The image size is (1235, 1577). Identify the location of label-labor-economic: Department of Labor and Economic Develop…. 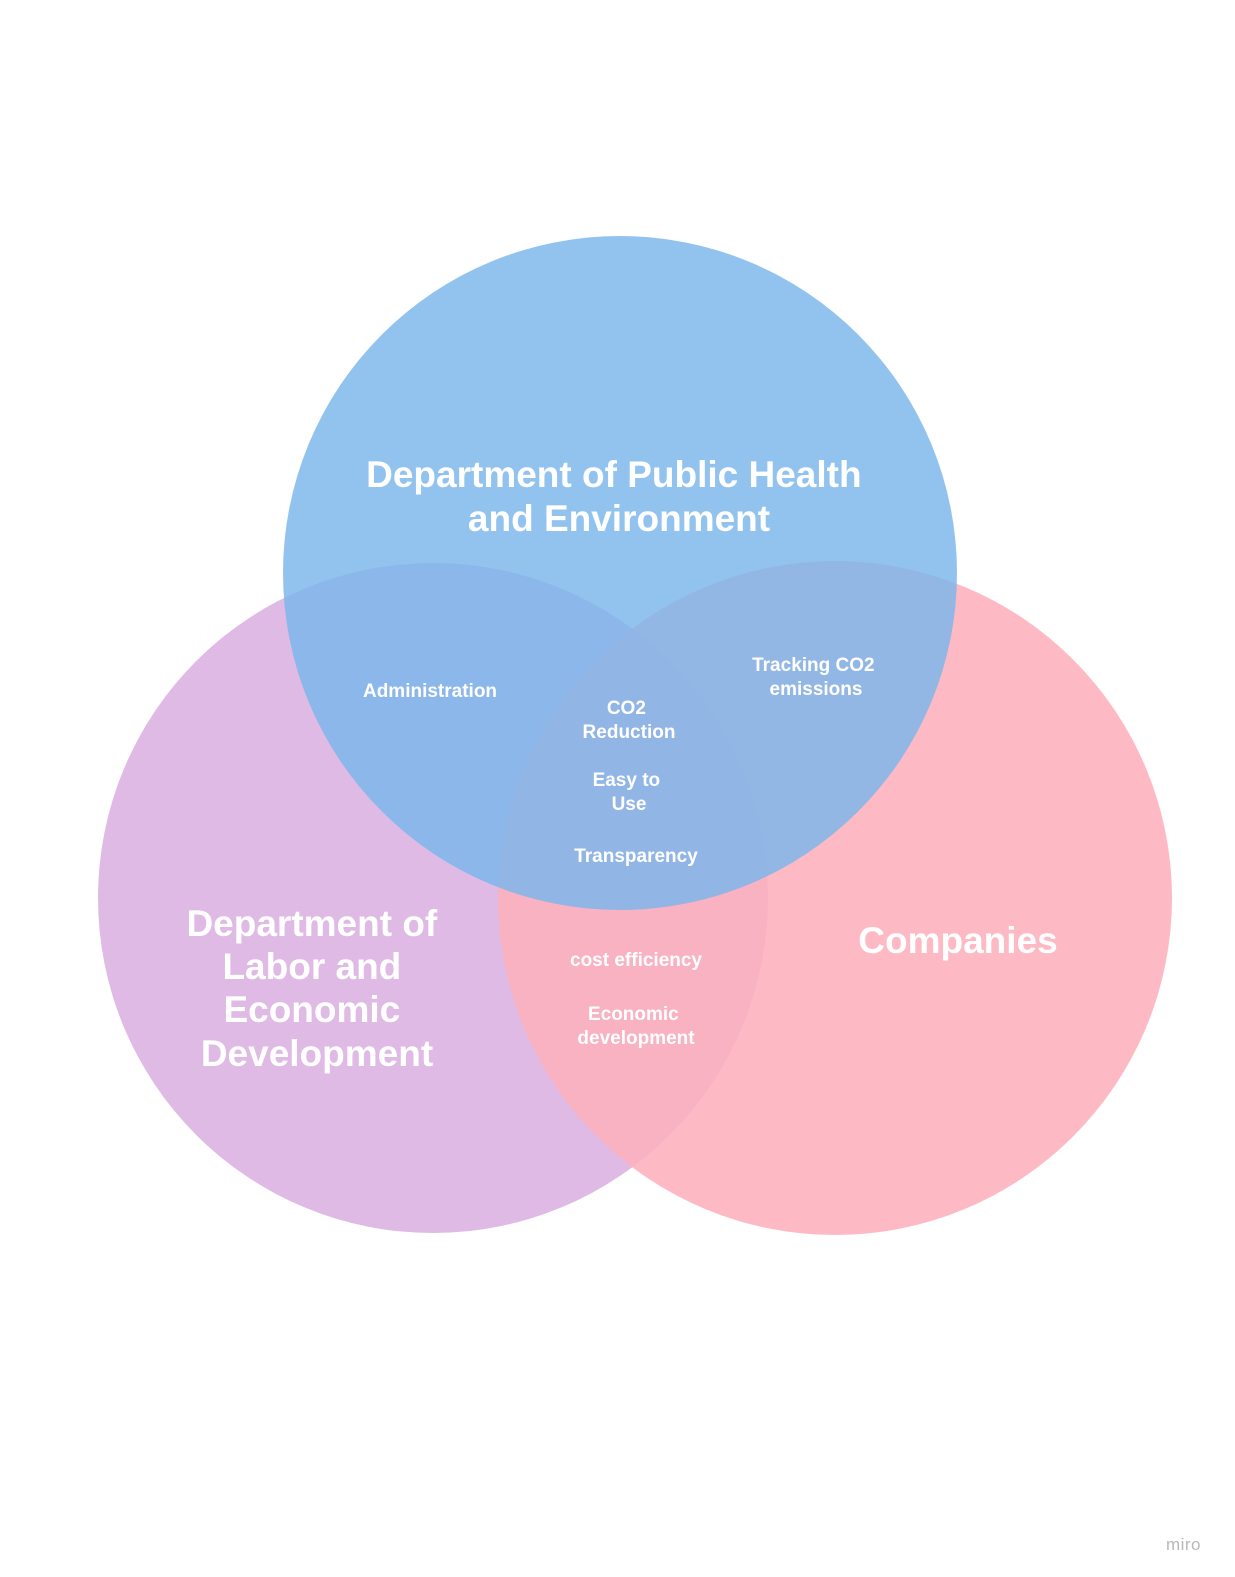
(316, 988).